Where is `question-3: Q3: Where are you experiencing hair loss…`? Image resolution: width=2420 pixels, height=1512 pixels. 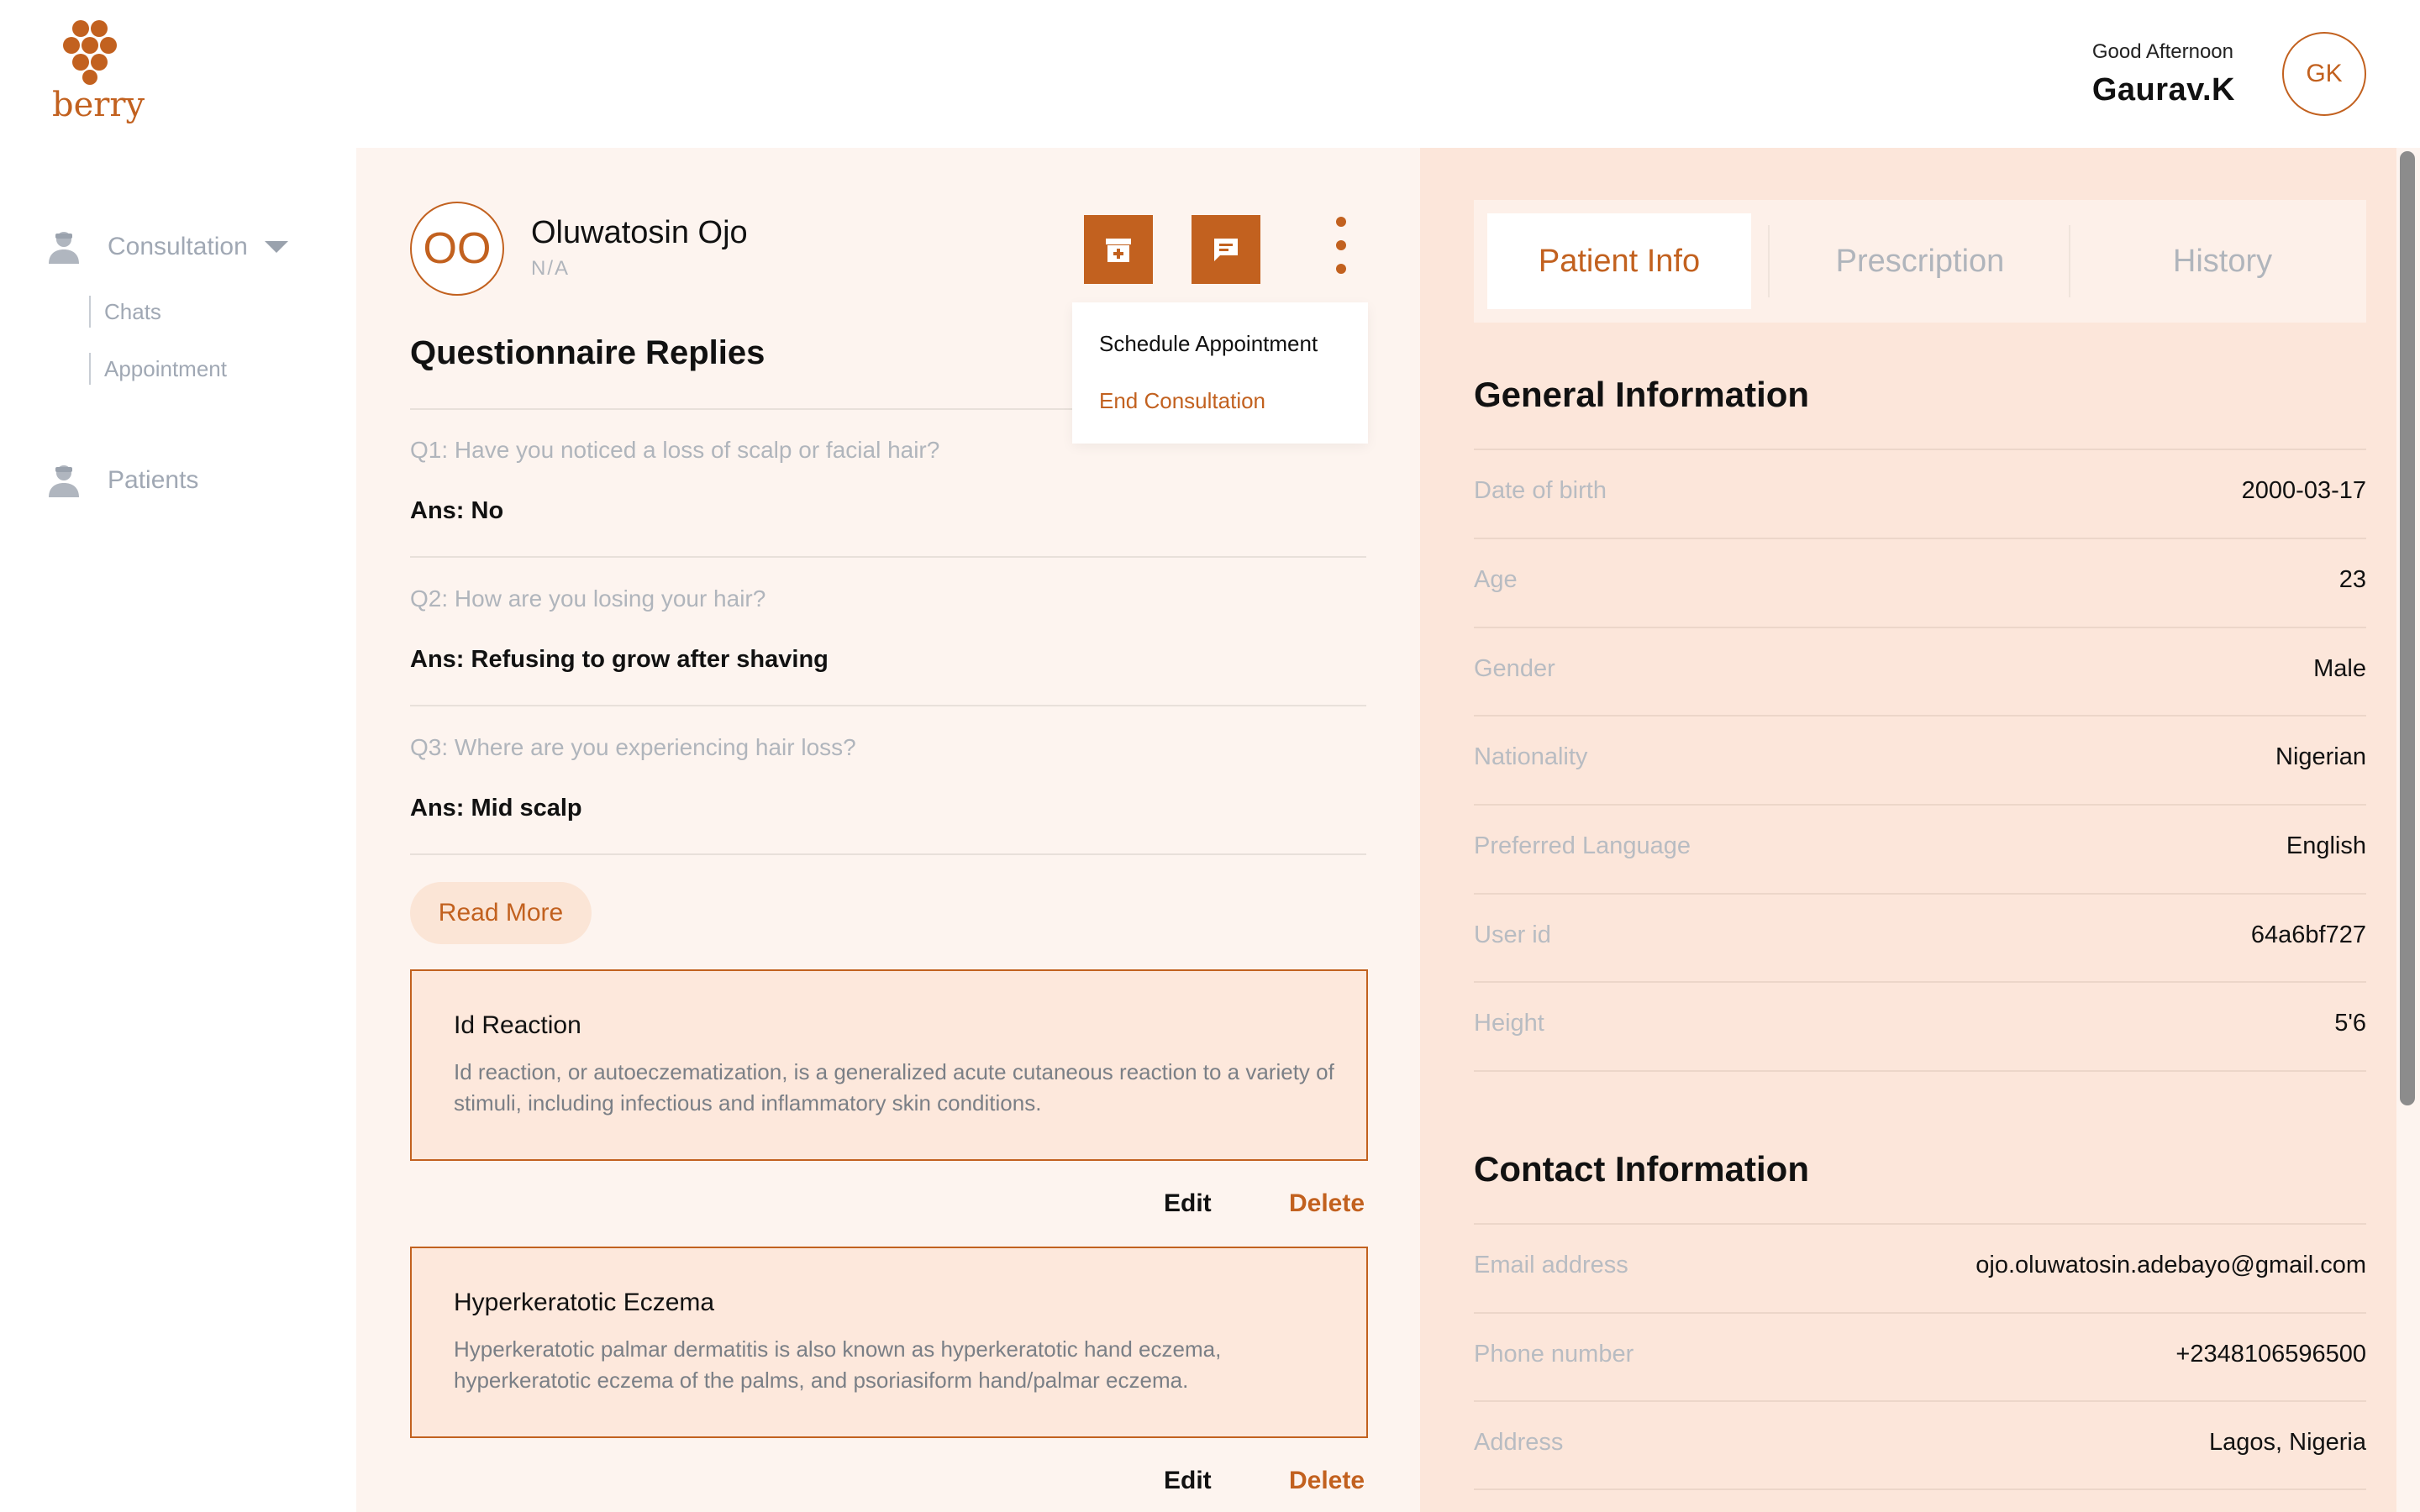
question-3: Q3: Where are you experiencing hair loss… is located at coordinates (633, 747).